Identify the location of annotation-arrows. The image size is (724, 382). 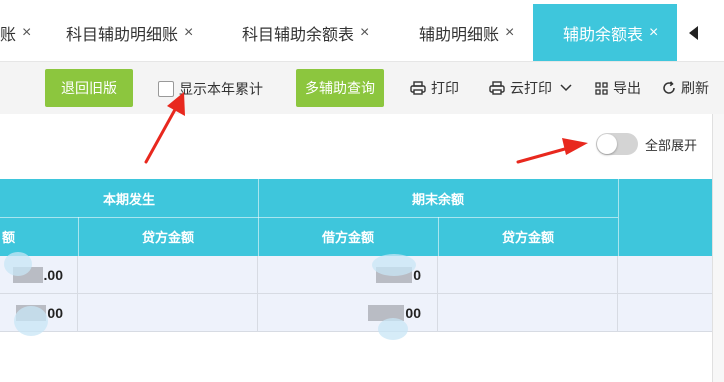
(366, 128).